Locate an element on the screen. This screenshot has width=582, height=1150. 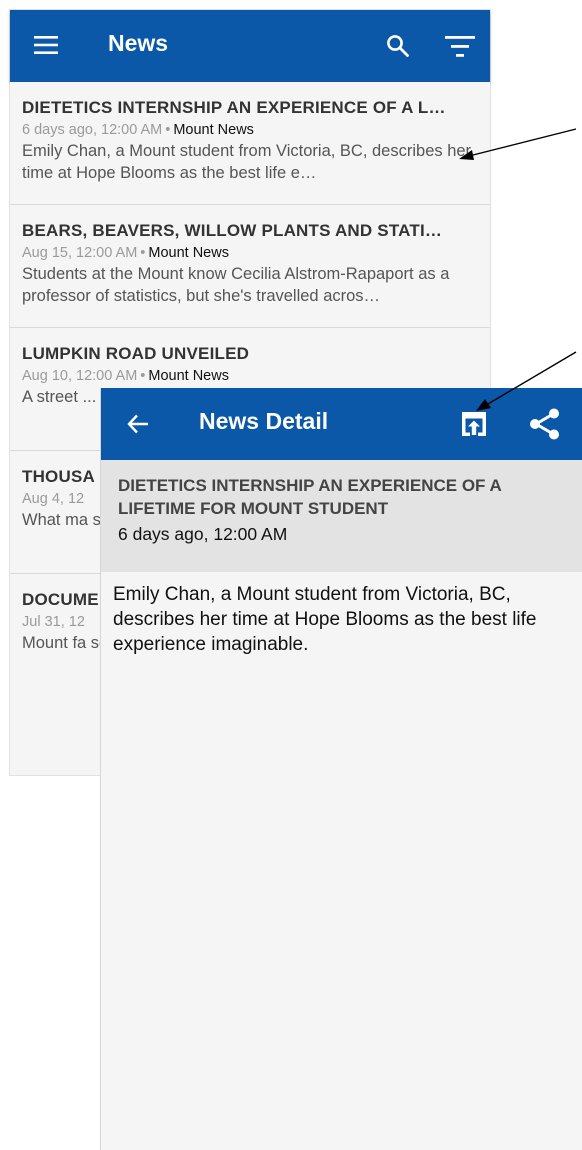
annotation-arrow-to-open-icon is located at coordinates (526, 381).